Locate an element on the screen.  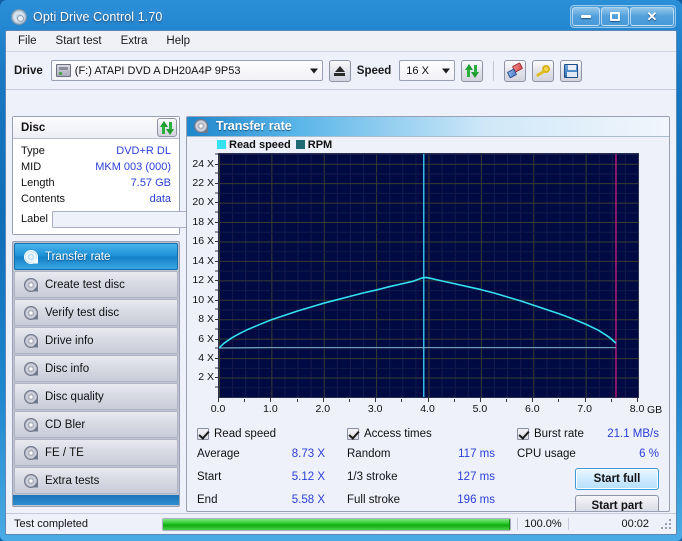
sidebar-item-verify-test-disc: Verify test disc is located at coordinates (96, 312).